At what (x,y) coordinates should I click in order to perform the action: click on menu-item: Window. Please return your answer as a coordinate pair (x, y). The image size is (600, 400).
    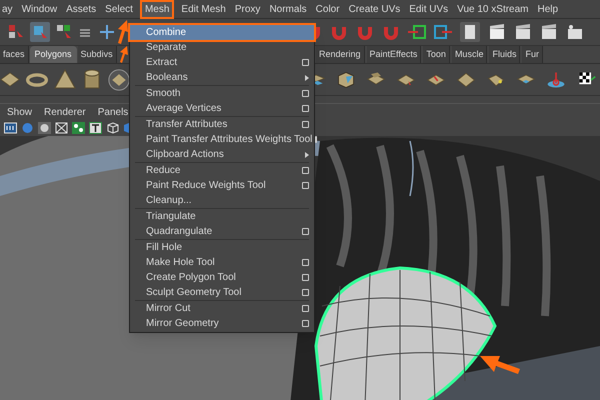
    Looking at the image, I should click on (40, 9).